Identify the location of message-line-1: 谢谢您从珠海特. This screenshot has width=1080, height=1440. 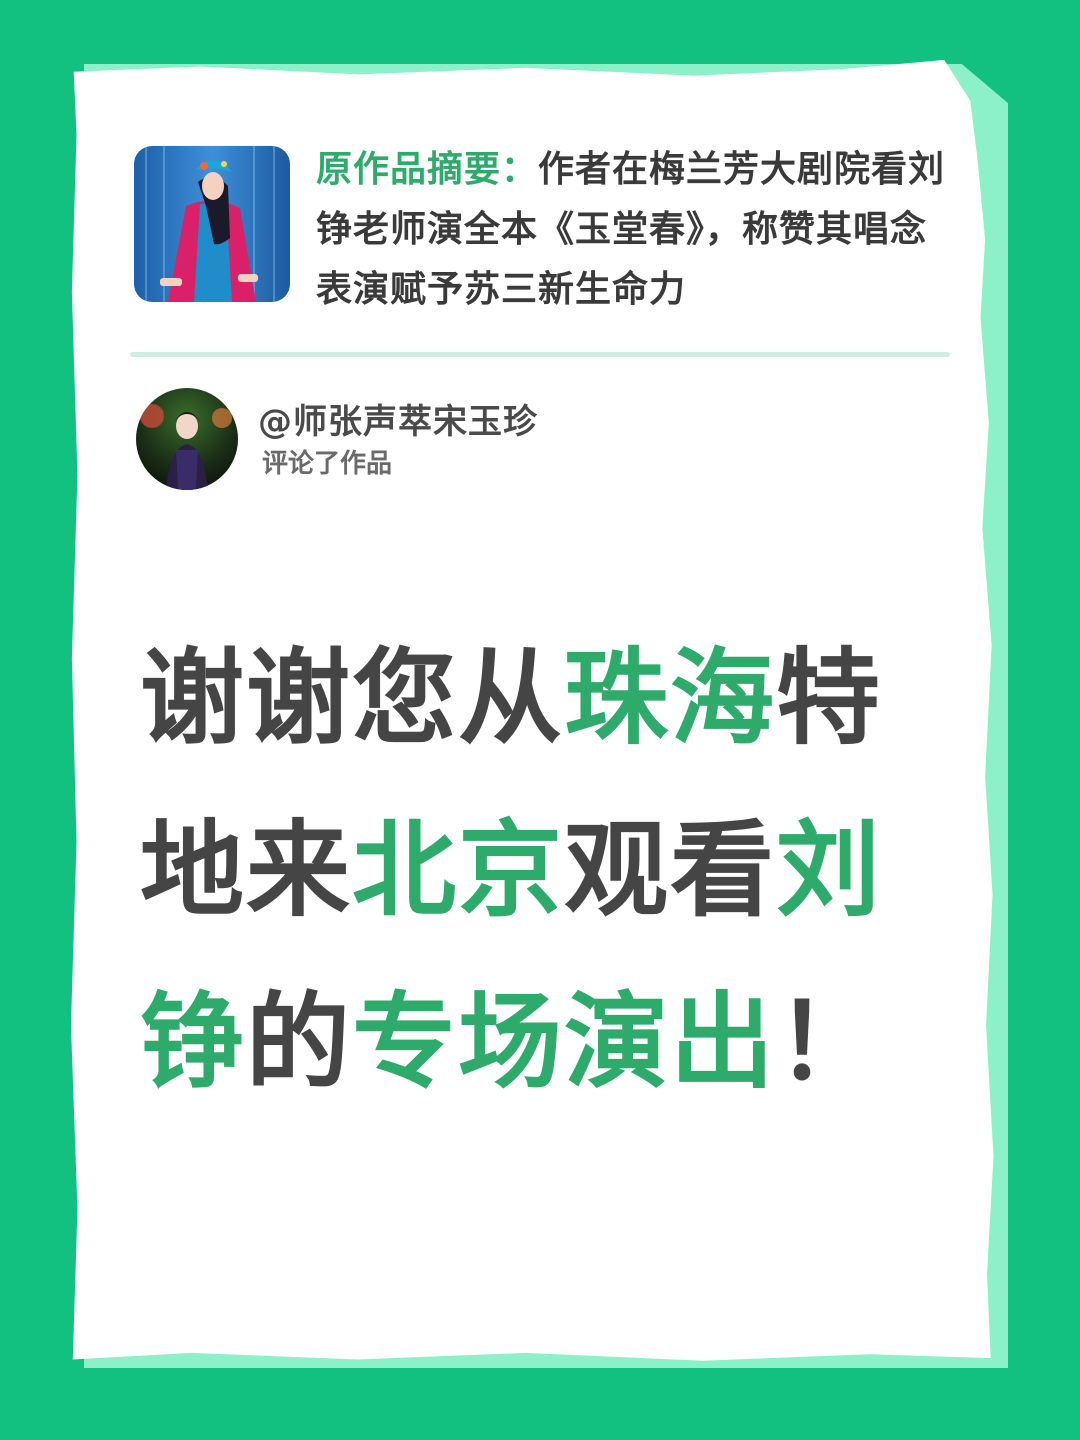
(540, 698).